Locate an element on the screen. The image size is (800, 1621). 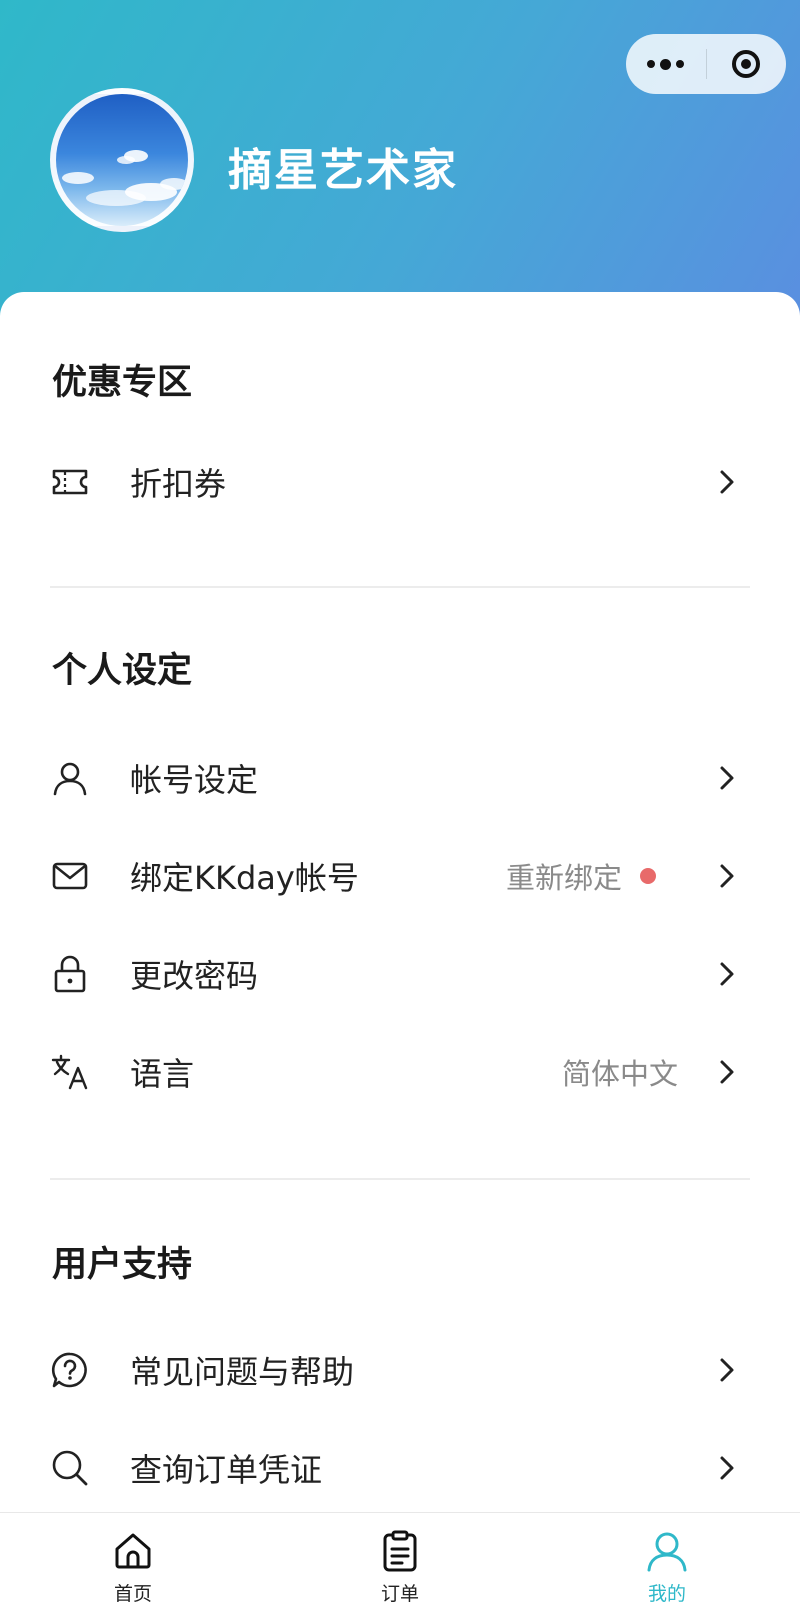
list-item-label: 查询订单凭证 is located at coordinates (226, 1470).